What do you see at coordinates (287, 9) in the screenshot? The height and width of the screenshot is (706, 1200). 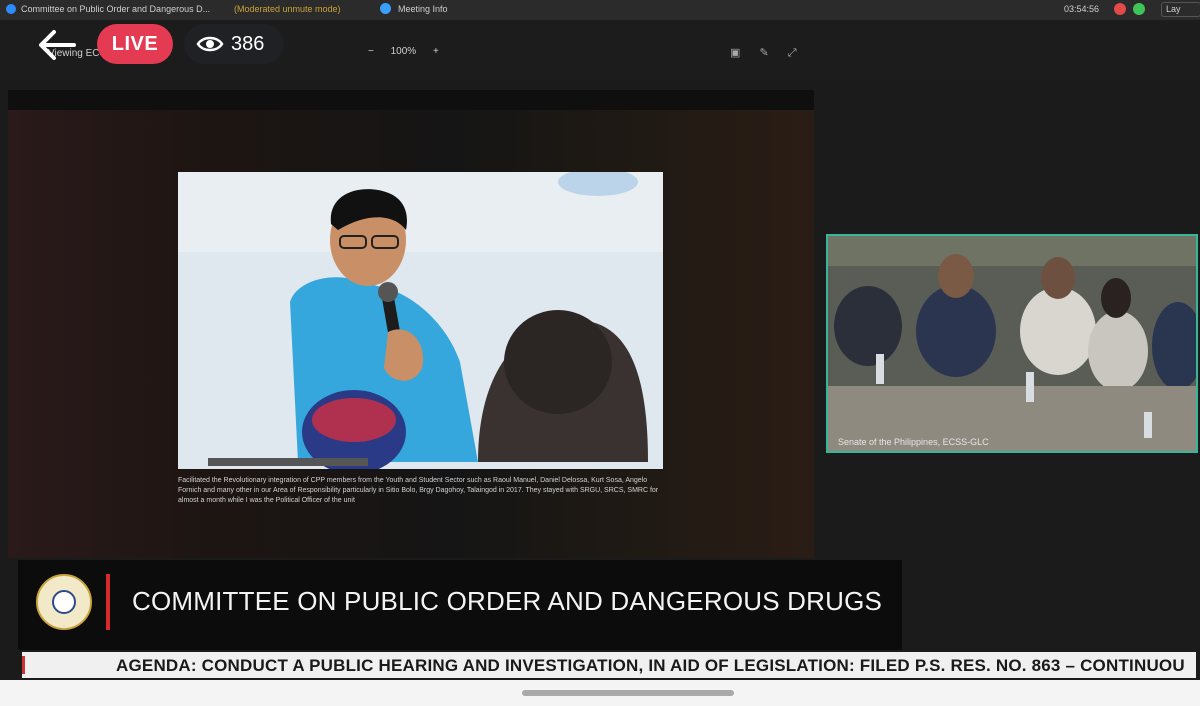 I see `moderation-mode-label: (Moderated unmute mode)` at bounding box center [287, 9].